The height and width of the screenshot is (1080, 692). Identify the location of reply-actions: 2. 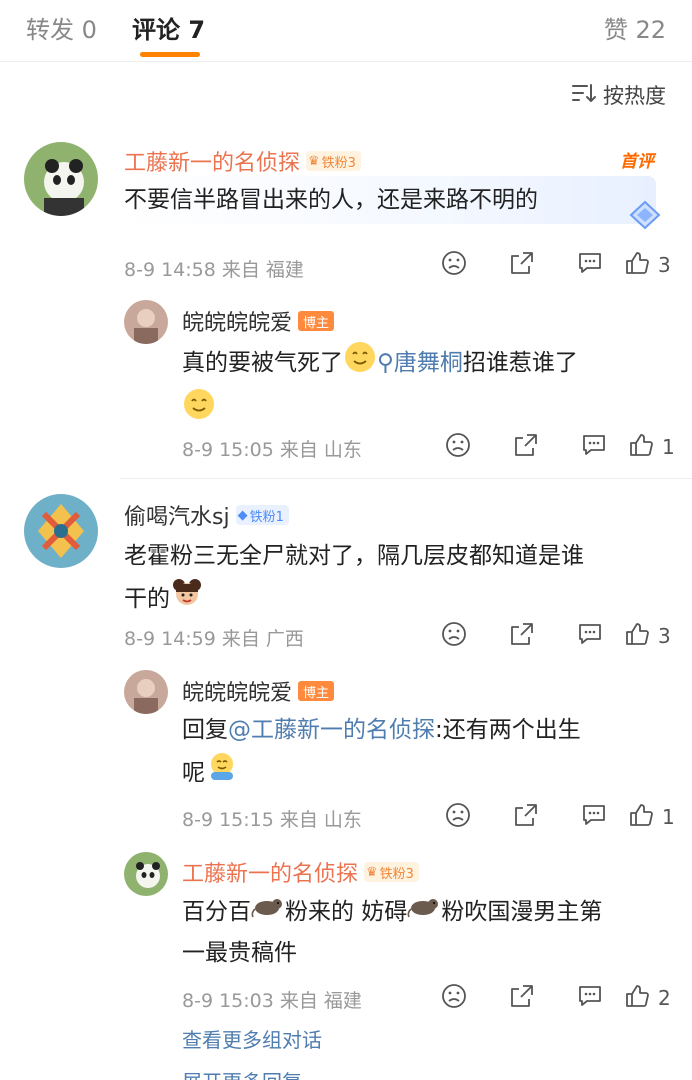
(556, 998).